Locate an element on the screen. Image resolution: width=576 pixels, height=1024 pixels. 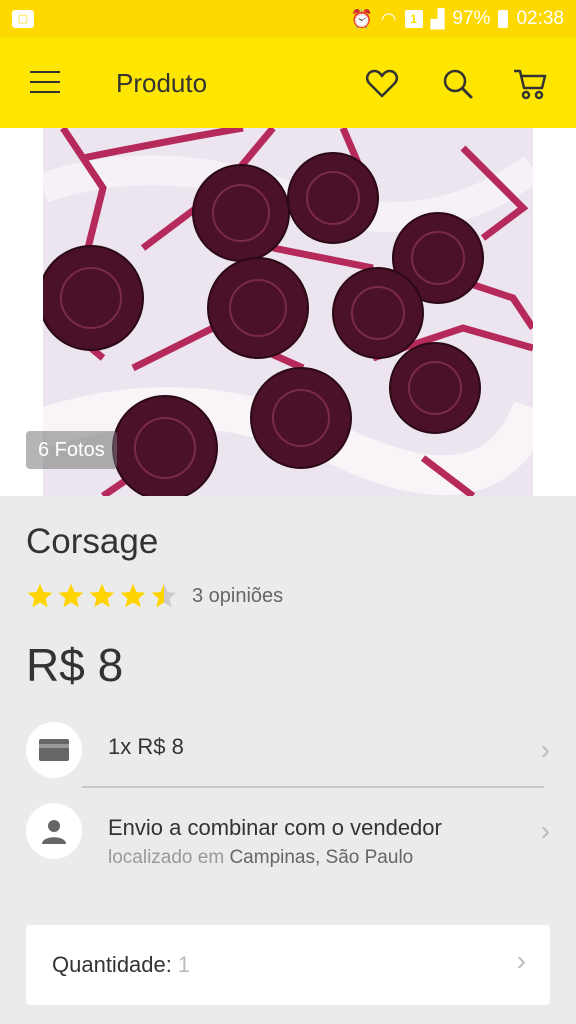
product-rating: 3 opiniões is located at coordinates (154, 596).